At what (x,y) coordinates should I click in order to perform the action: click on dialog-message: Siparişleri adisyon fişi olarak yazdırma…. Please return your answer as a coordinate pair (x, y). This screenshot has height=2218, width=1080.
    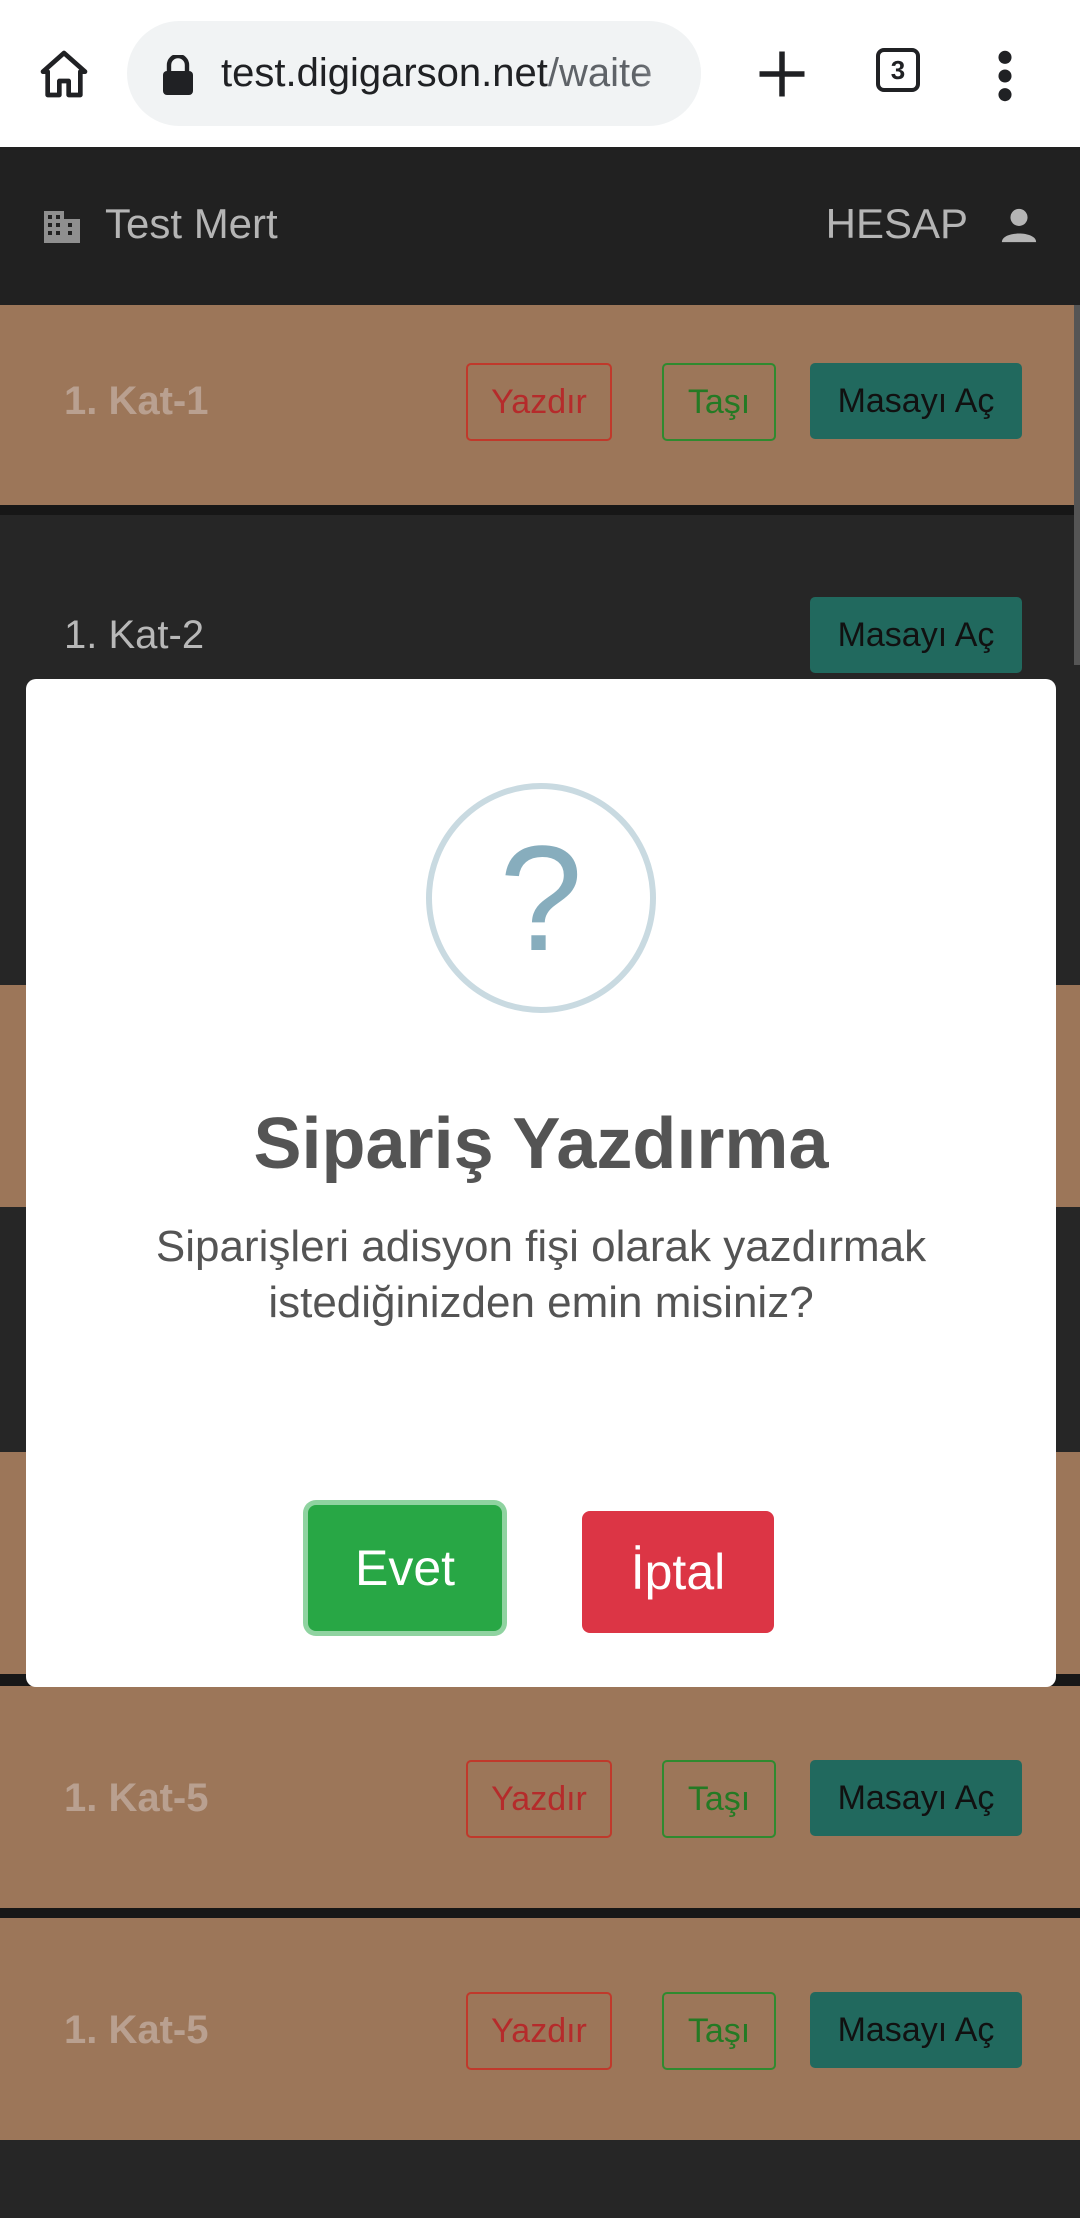
    Looking at the image, I should click on (541, 1274).